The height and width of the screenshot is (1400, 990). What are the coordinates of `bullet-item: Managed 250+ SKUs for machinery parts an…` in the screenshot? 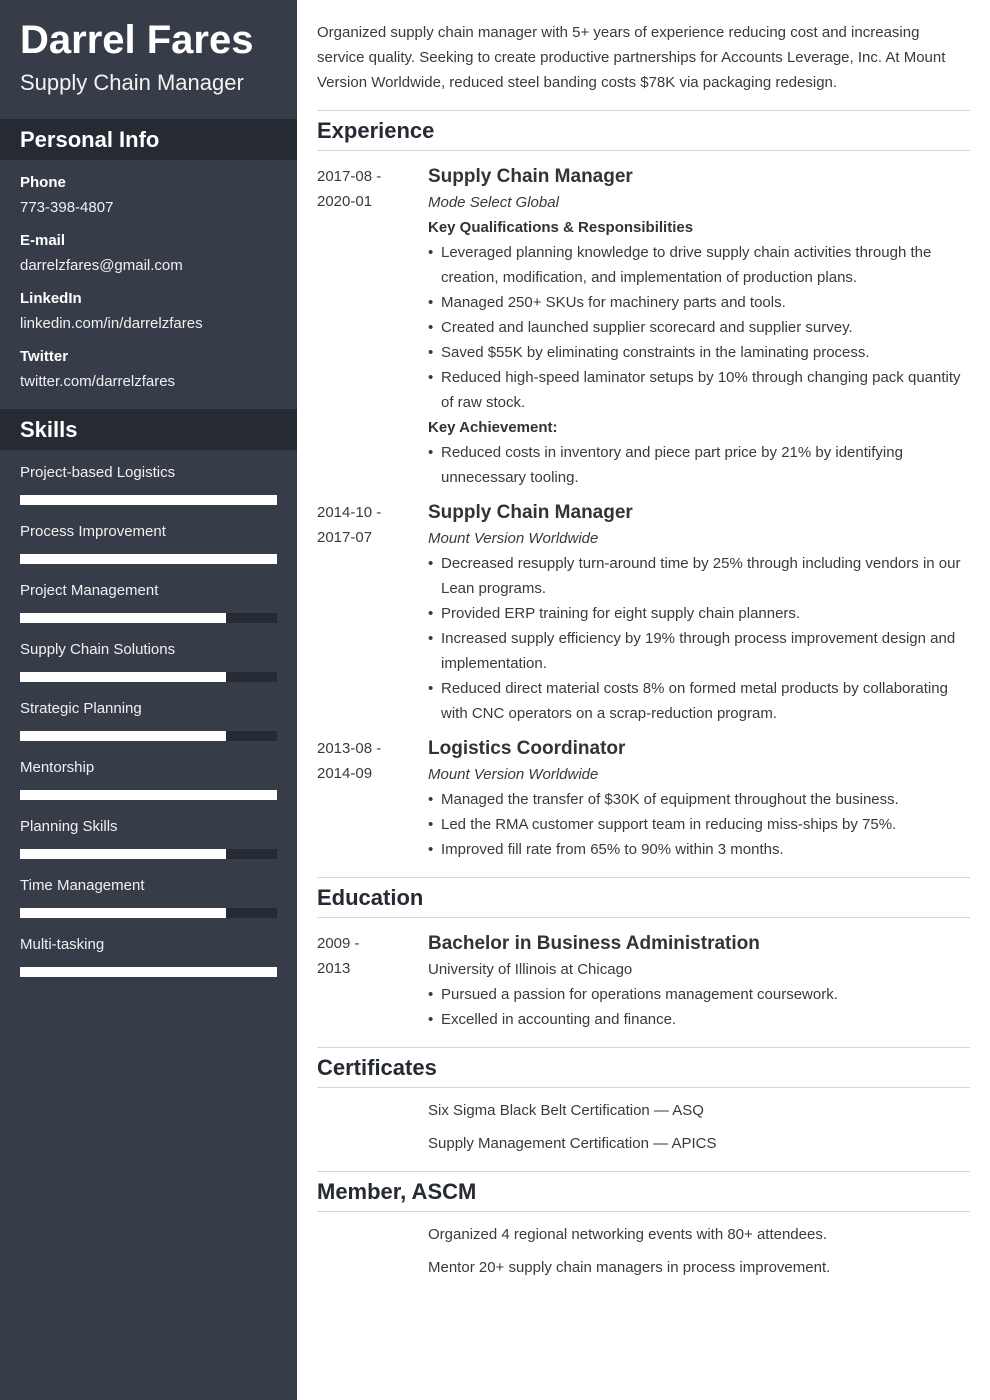 It's located at (699, 302).